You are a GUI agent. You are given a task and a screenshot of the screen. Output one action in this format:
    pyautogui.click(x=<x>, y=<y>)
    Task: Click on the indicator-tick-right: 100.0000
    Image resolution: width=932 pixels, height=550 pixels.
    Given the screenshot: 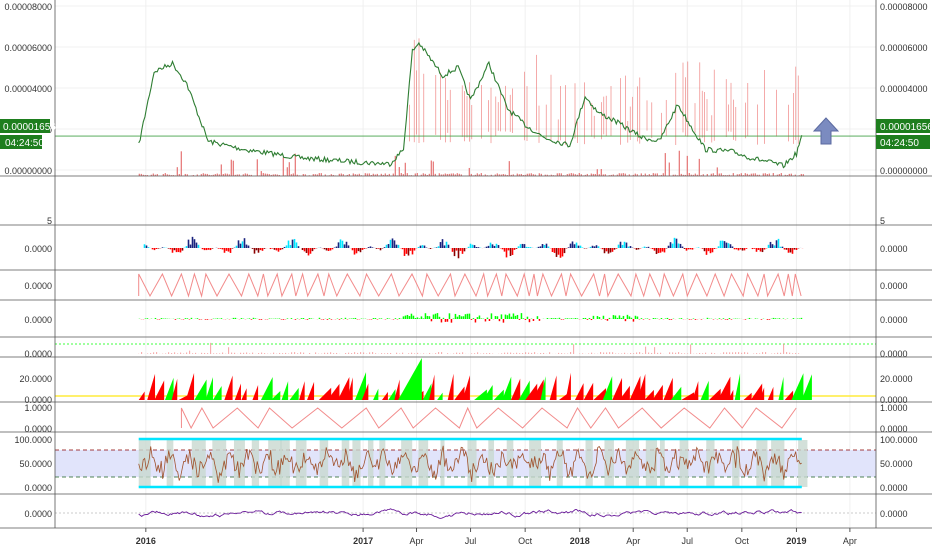 What is the action you would take?
    pyautogui.click(x=899, y=440)
    